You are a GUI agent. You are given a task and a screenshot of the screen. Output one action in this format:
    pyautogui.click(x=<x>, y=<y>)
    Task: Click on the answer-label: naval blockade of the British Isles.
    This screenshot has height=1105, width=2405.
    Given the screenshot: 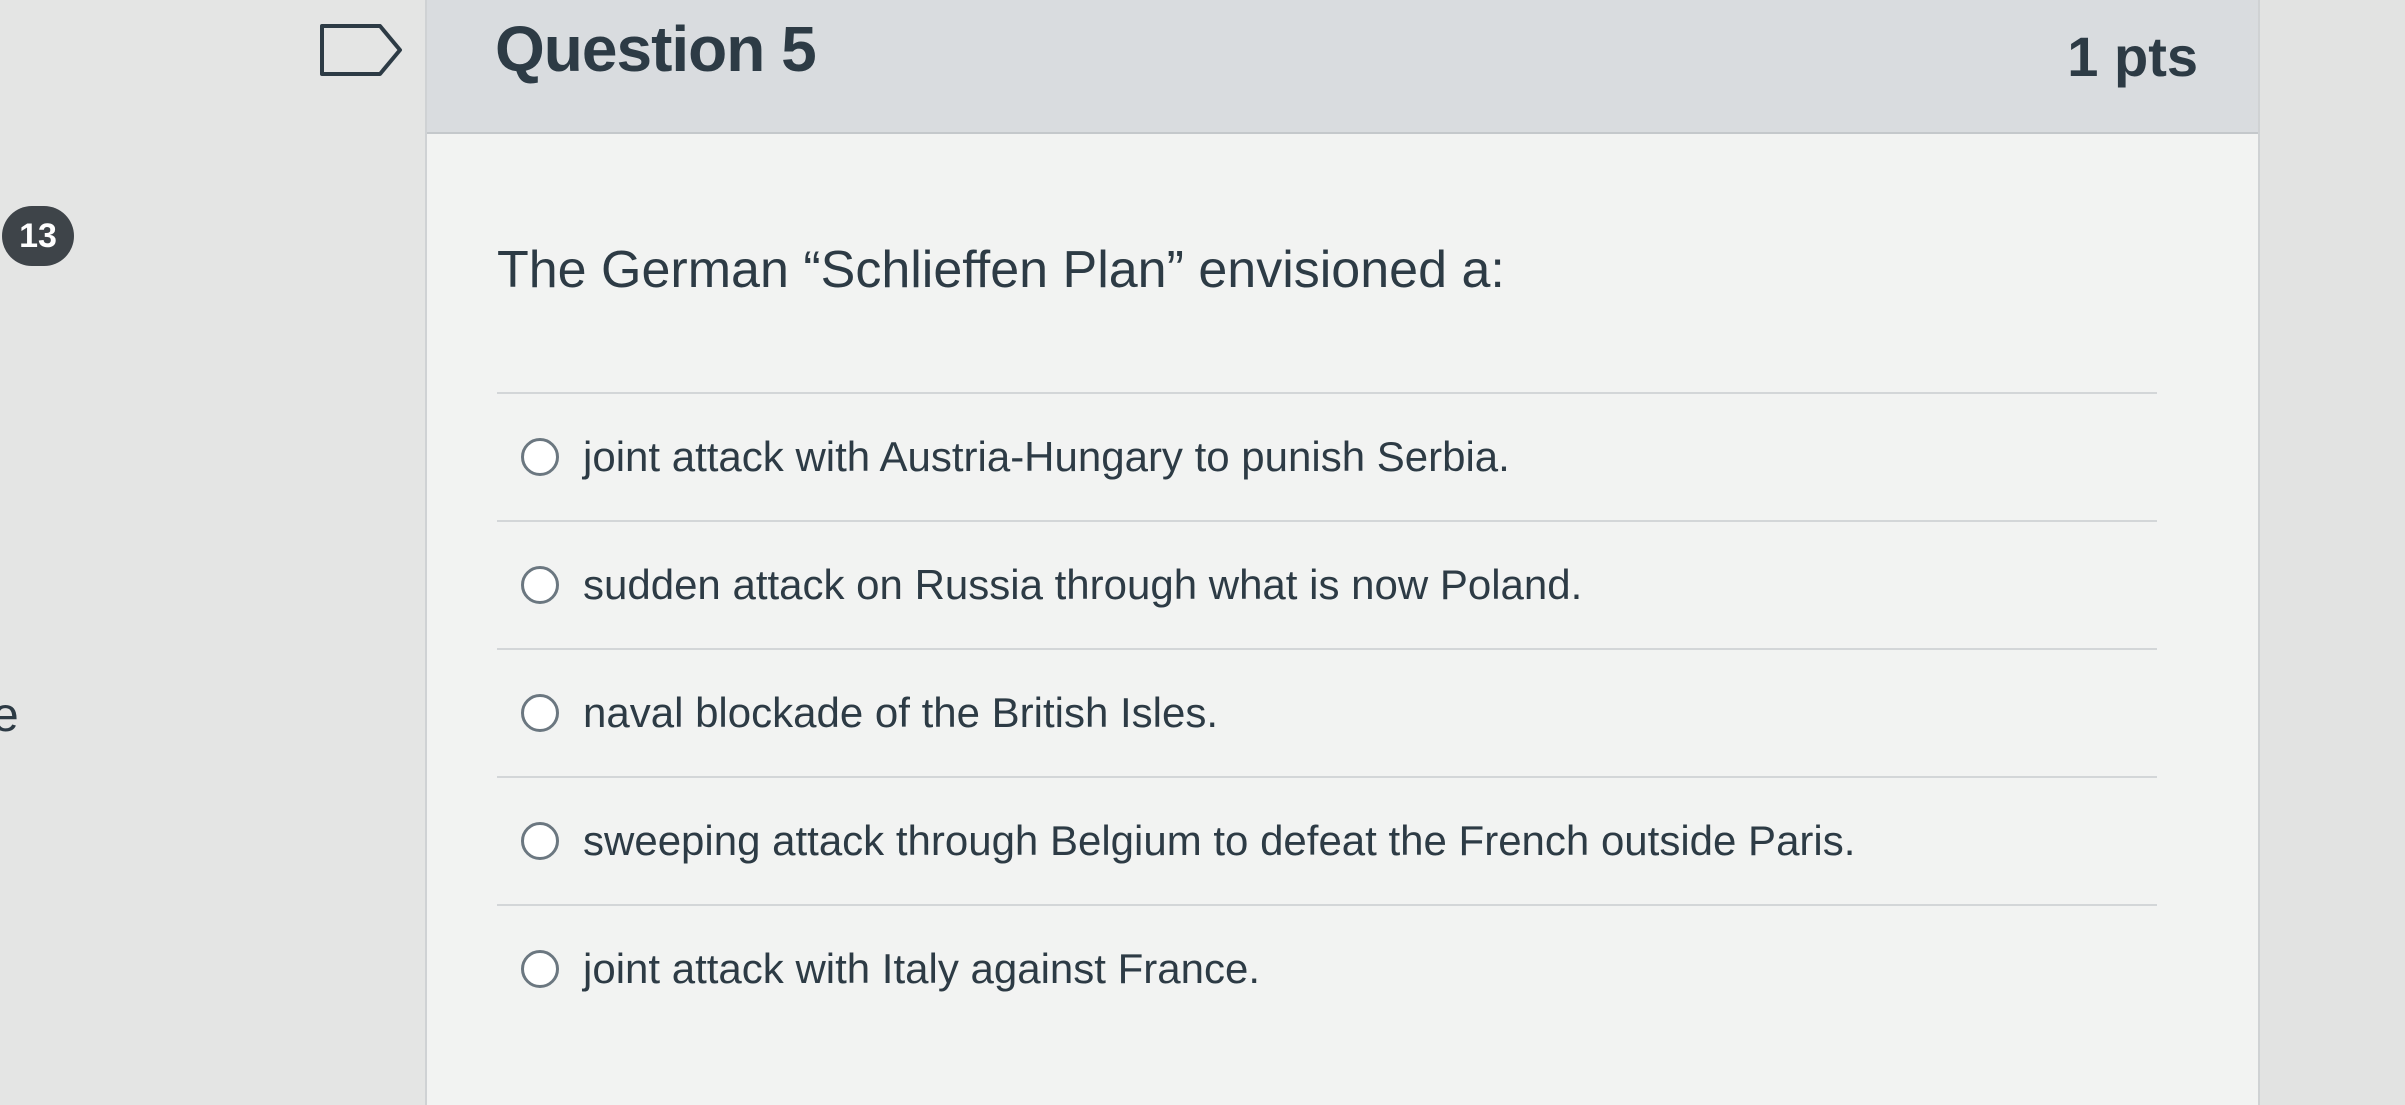 What is the action you would take?
    pyautogui.click(x=900, y=713)
    